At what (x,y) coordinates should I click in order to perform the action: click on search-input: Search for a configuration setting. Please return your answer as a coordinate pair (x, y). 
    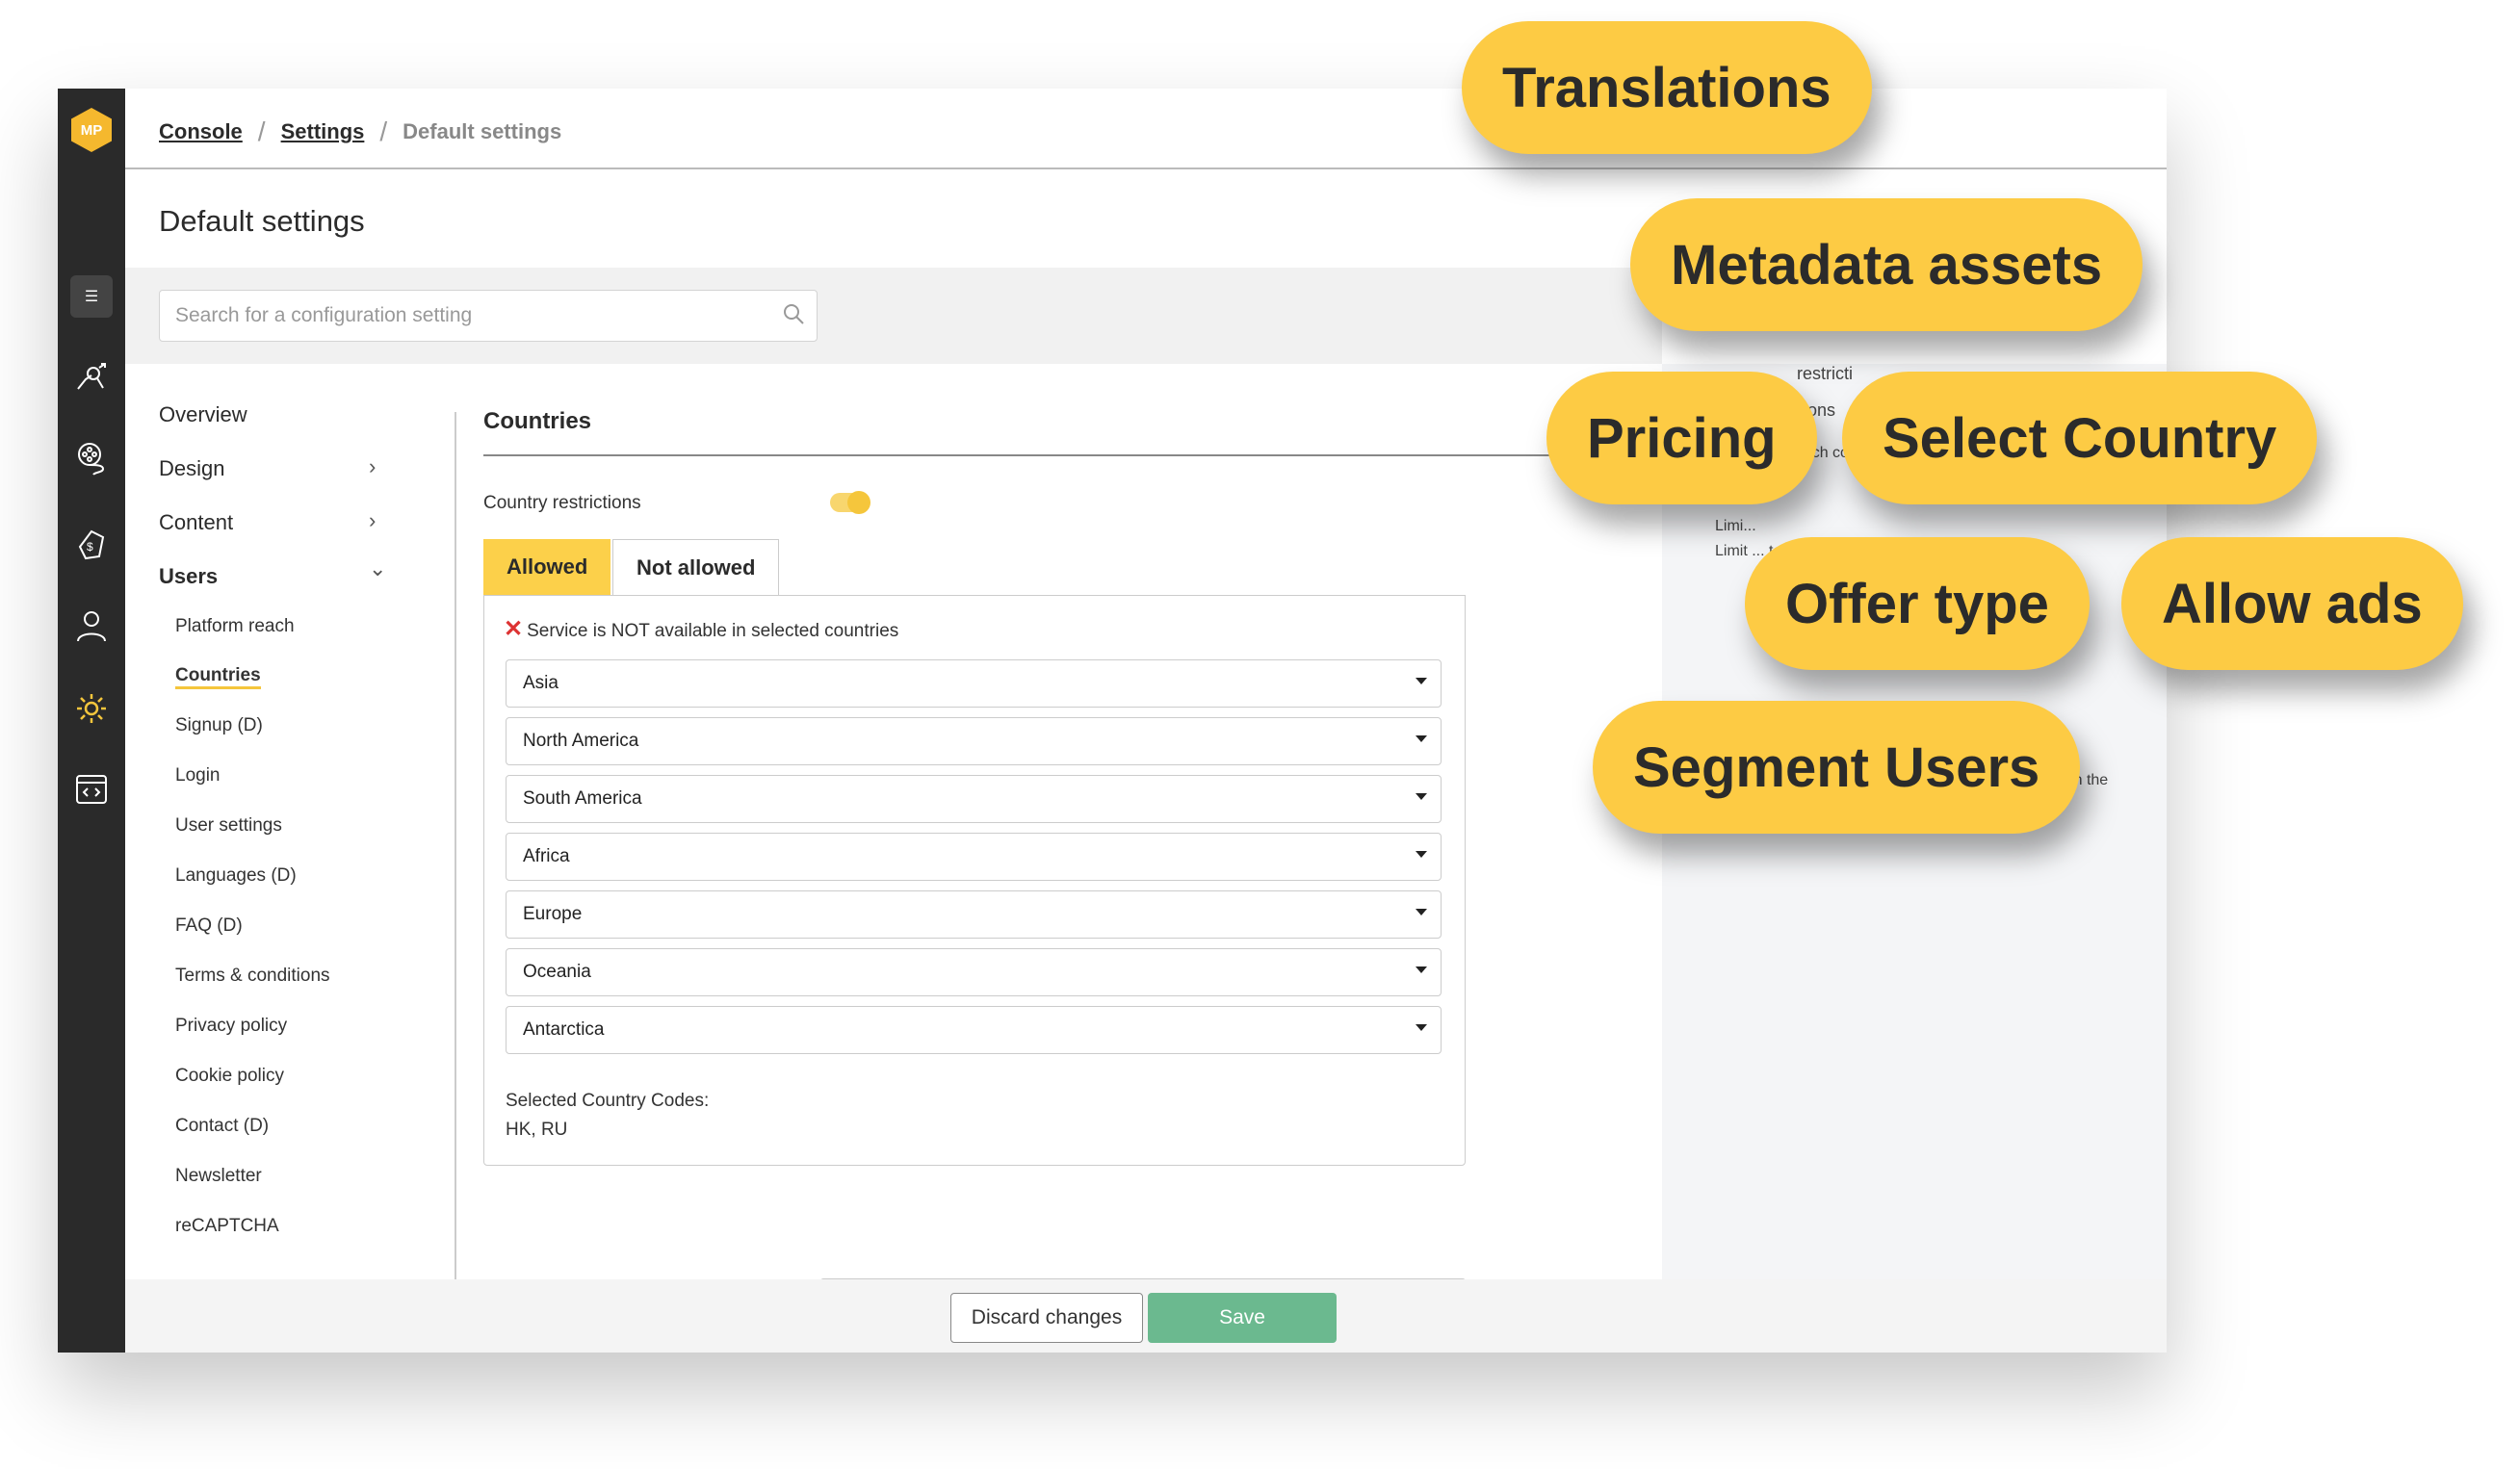
    Looking at the image, I should click on (488, 316).